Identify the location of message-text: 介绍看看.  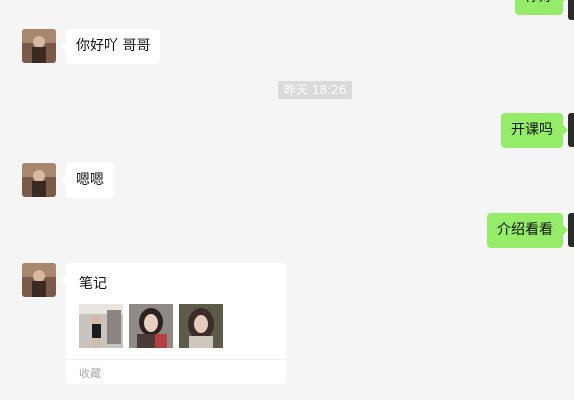
(525, 230).